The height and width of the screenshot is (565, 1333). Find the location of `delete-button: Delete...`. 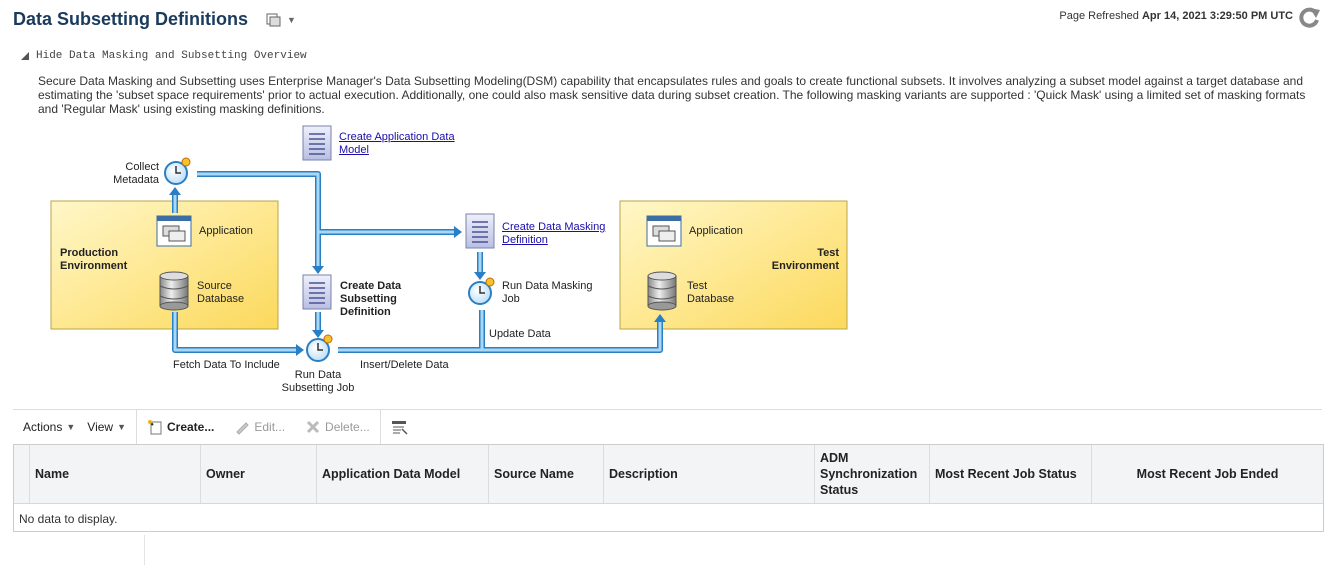

delete-button: Delete... is located at coordinates (337, 427).